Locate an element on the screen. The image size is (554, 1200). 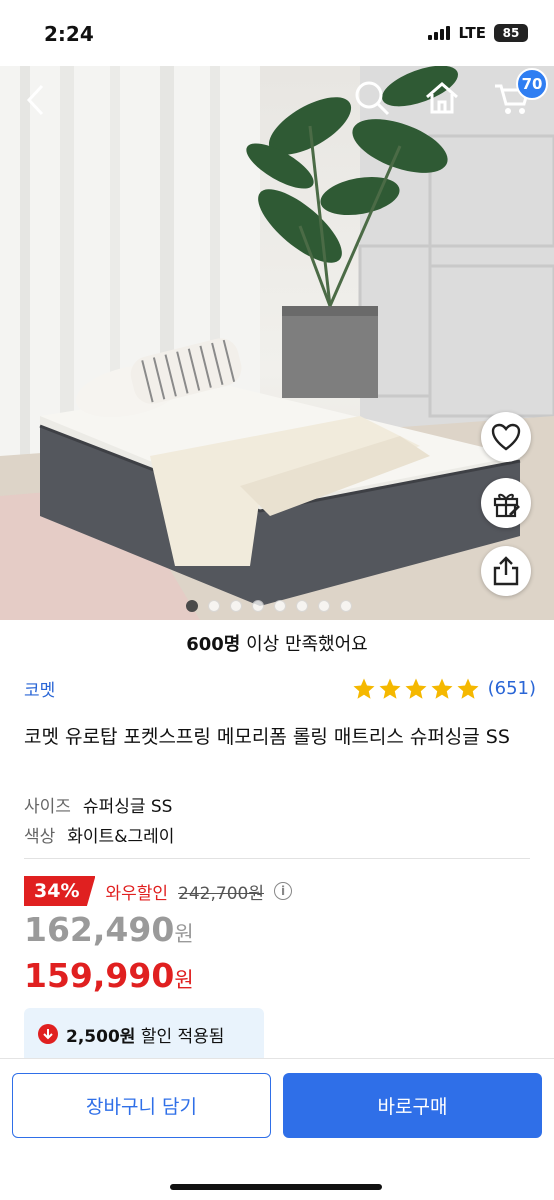
home-button is located at coordinates (442, 98).